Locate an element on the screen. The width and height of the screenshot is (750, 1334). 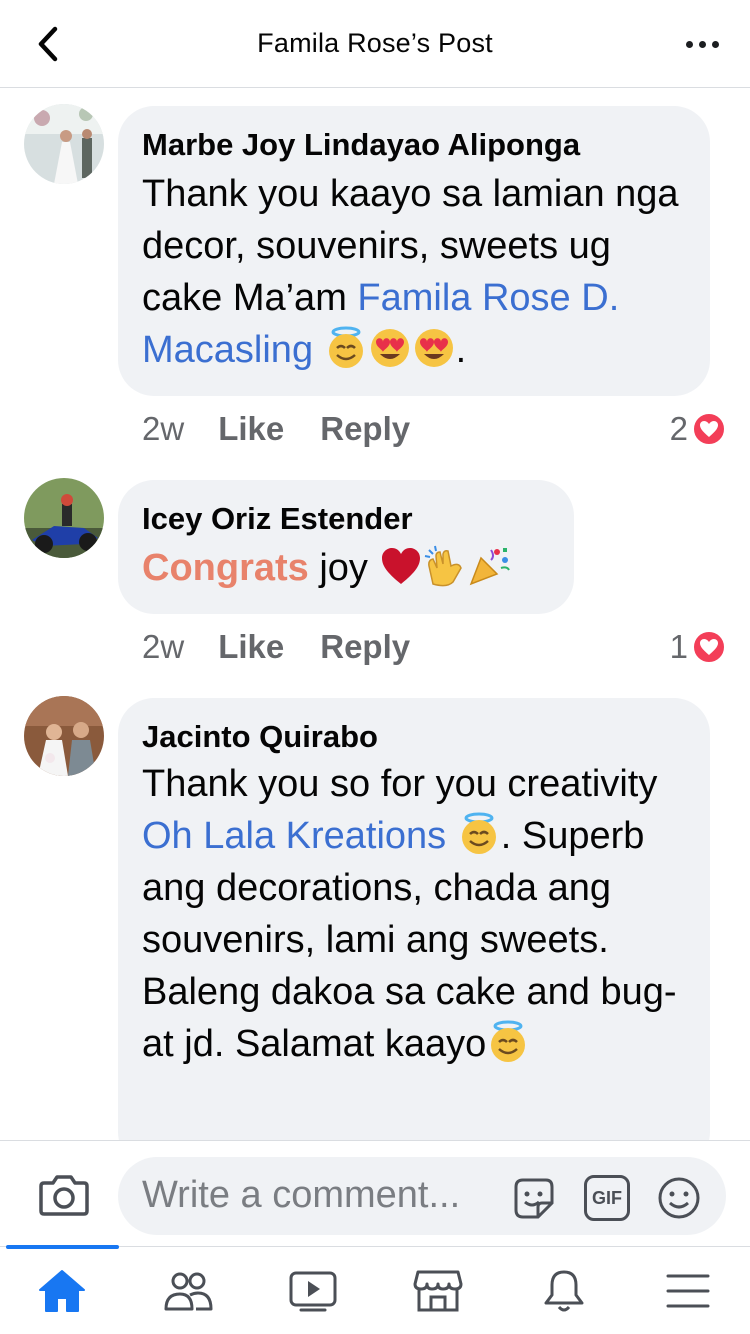
marketplace-icon is located at coordinates (438, 1291).